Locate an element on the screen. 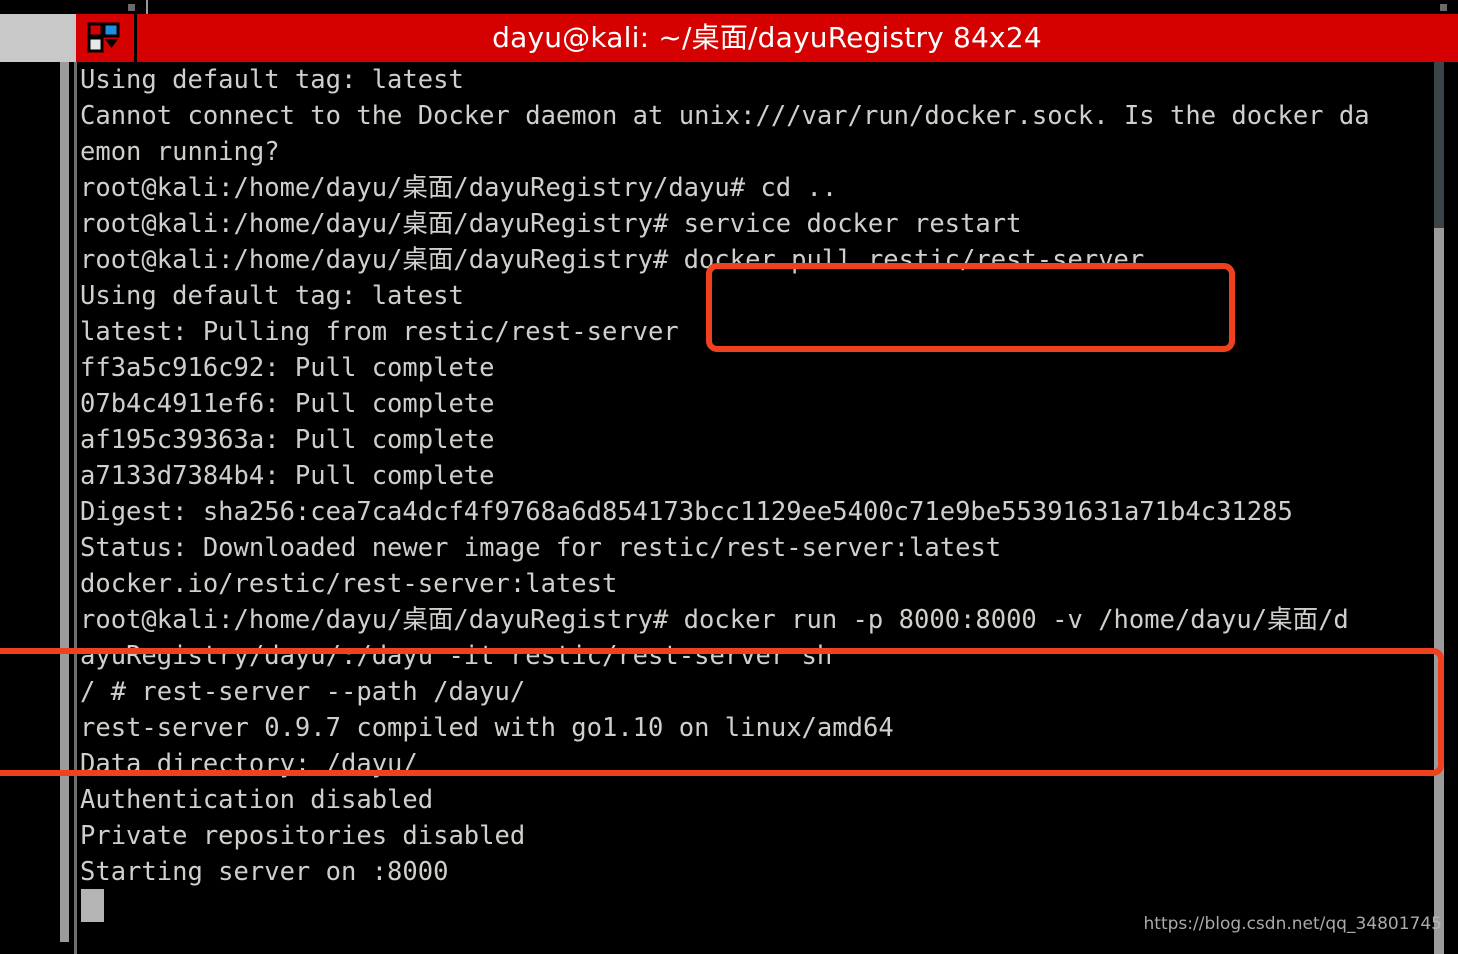 The width and height of the screenshot is (1458, 954). window-title: dayu@kali: ~/桌面/dayuRegistry 84x24 is located at coordinates (767, 37).